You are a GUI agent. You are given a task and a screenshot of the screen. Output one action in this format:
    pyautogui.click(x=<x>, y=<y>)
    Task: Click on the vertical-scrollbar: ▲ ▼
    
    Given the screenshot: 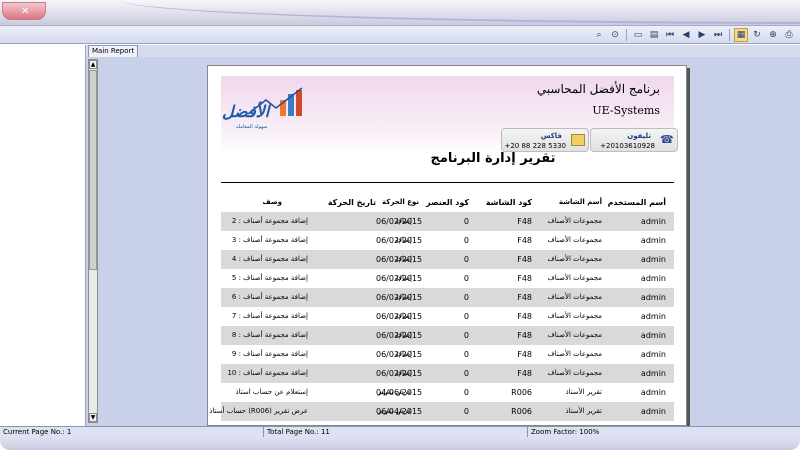 What is the action you would take?
    pyautogui.click(x=93, y=241)
    